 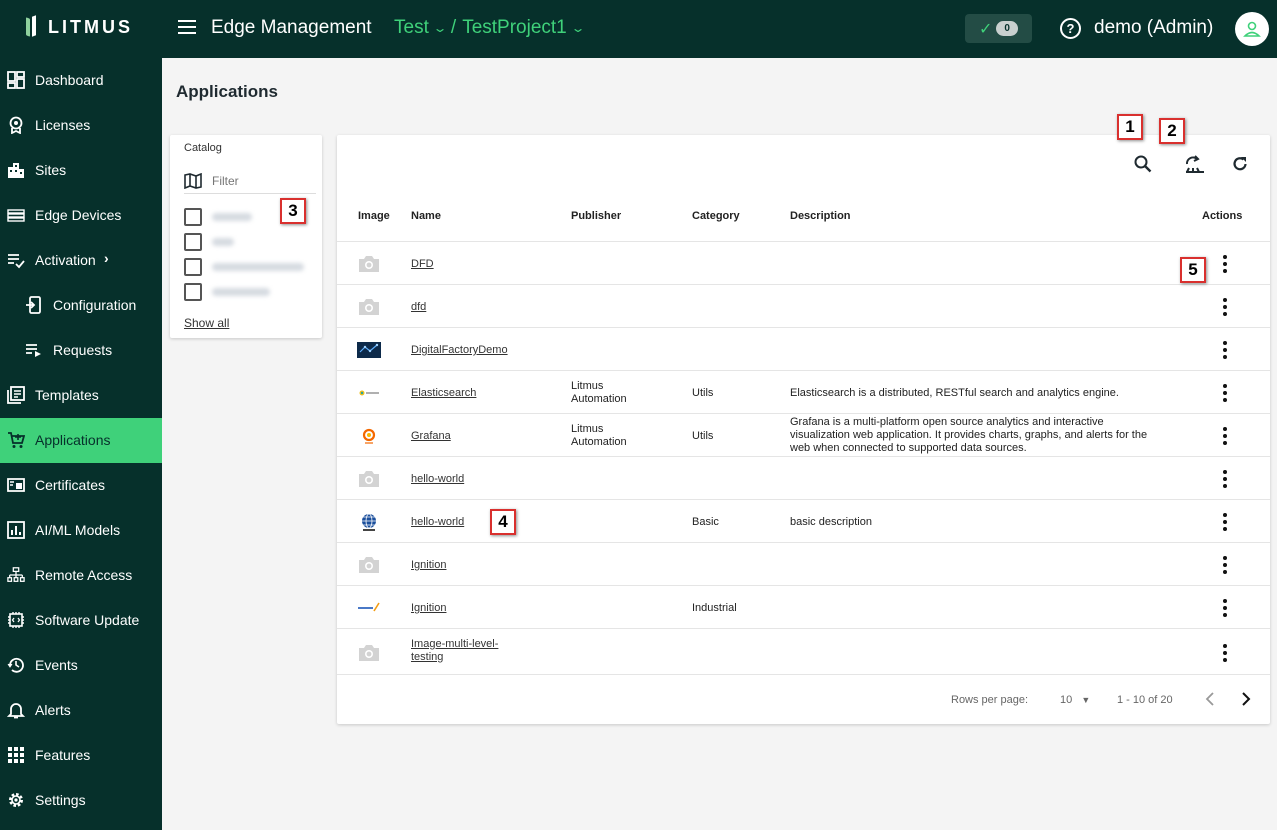 I want to click on sidebar-item-templates: Templates, so click(x=81, y=395).